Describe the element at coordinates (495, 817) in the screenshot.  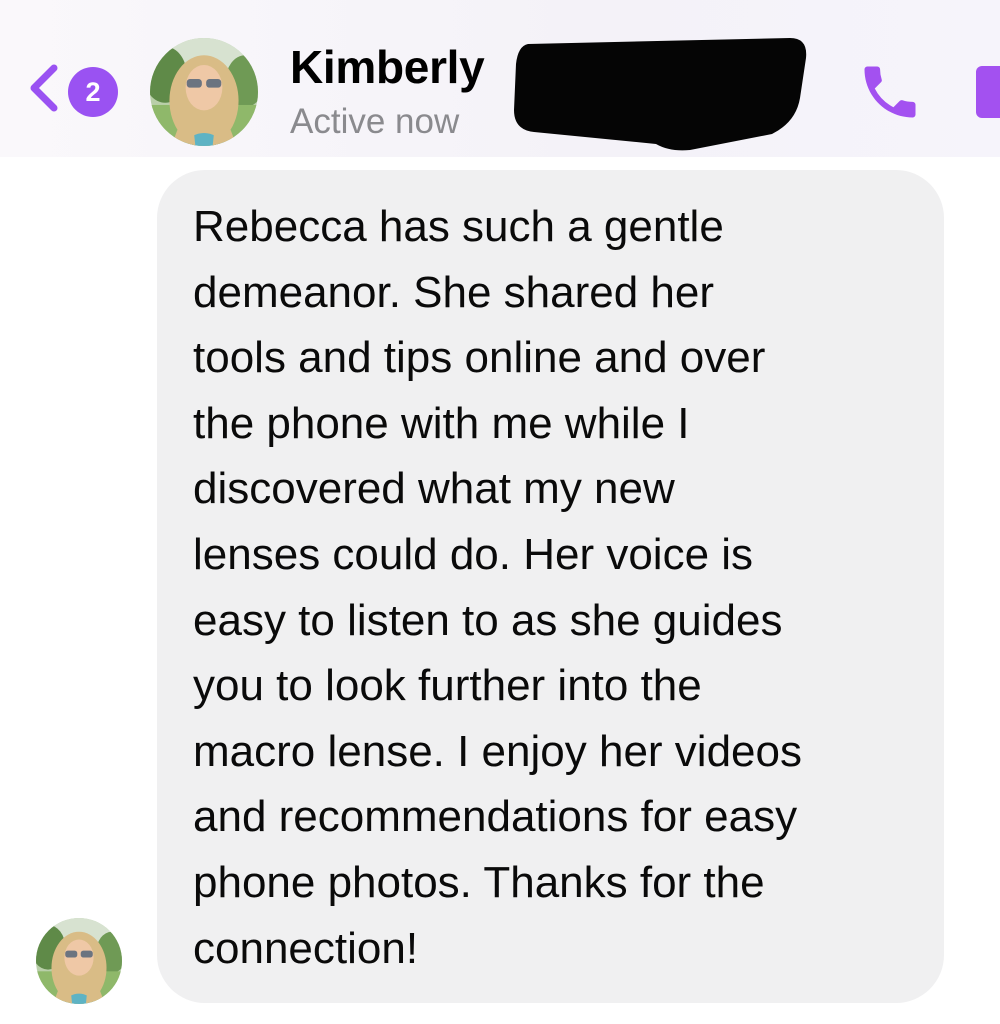
I see `message-line: and recommendations for easy` at that location.